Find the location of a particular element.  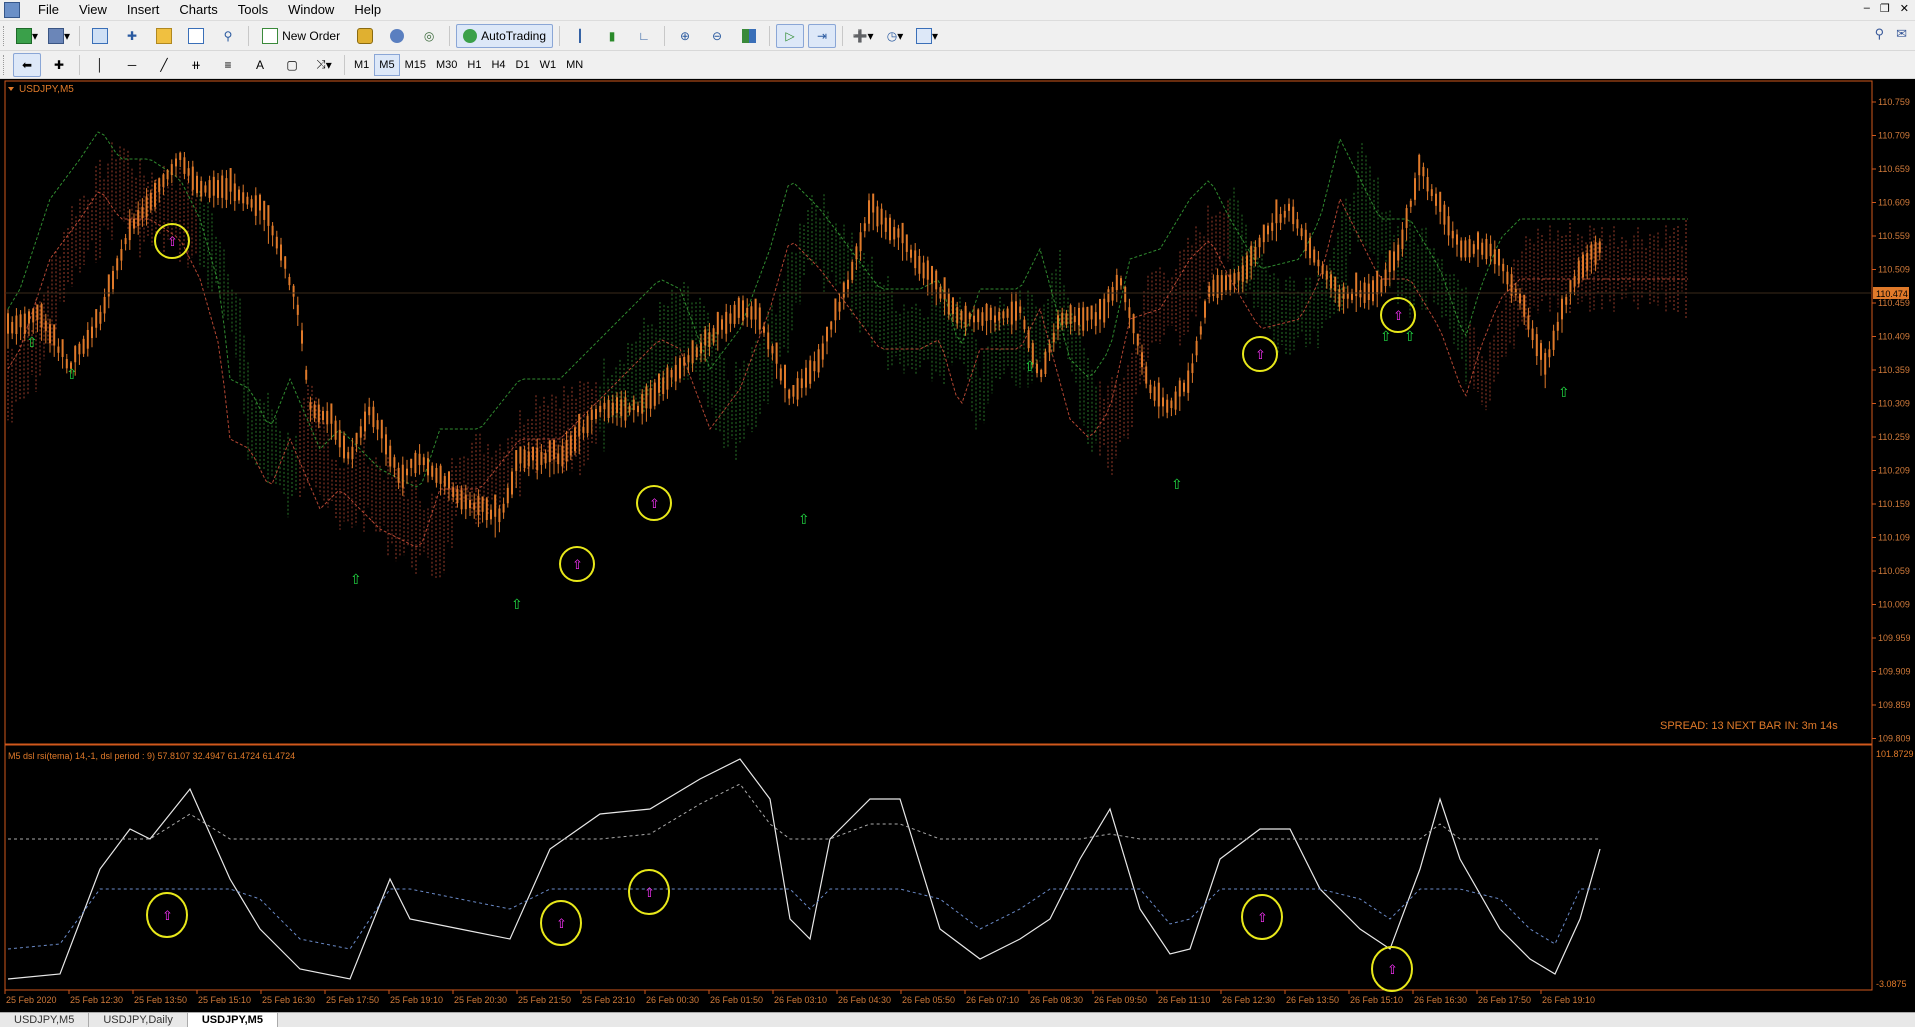

restore-icon: ❐ is located at coordinates (1885, 8).